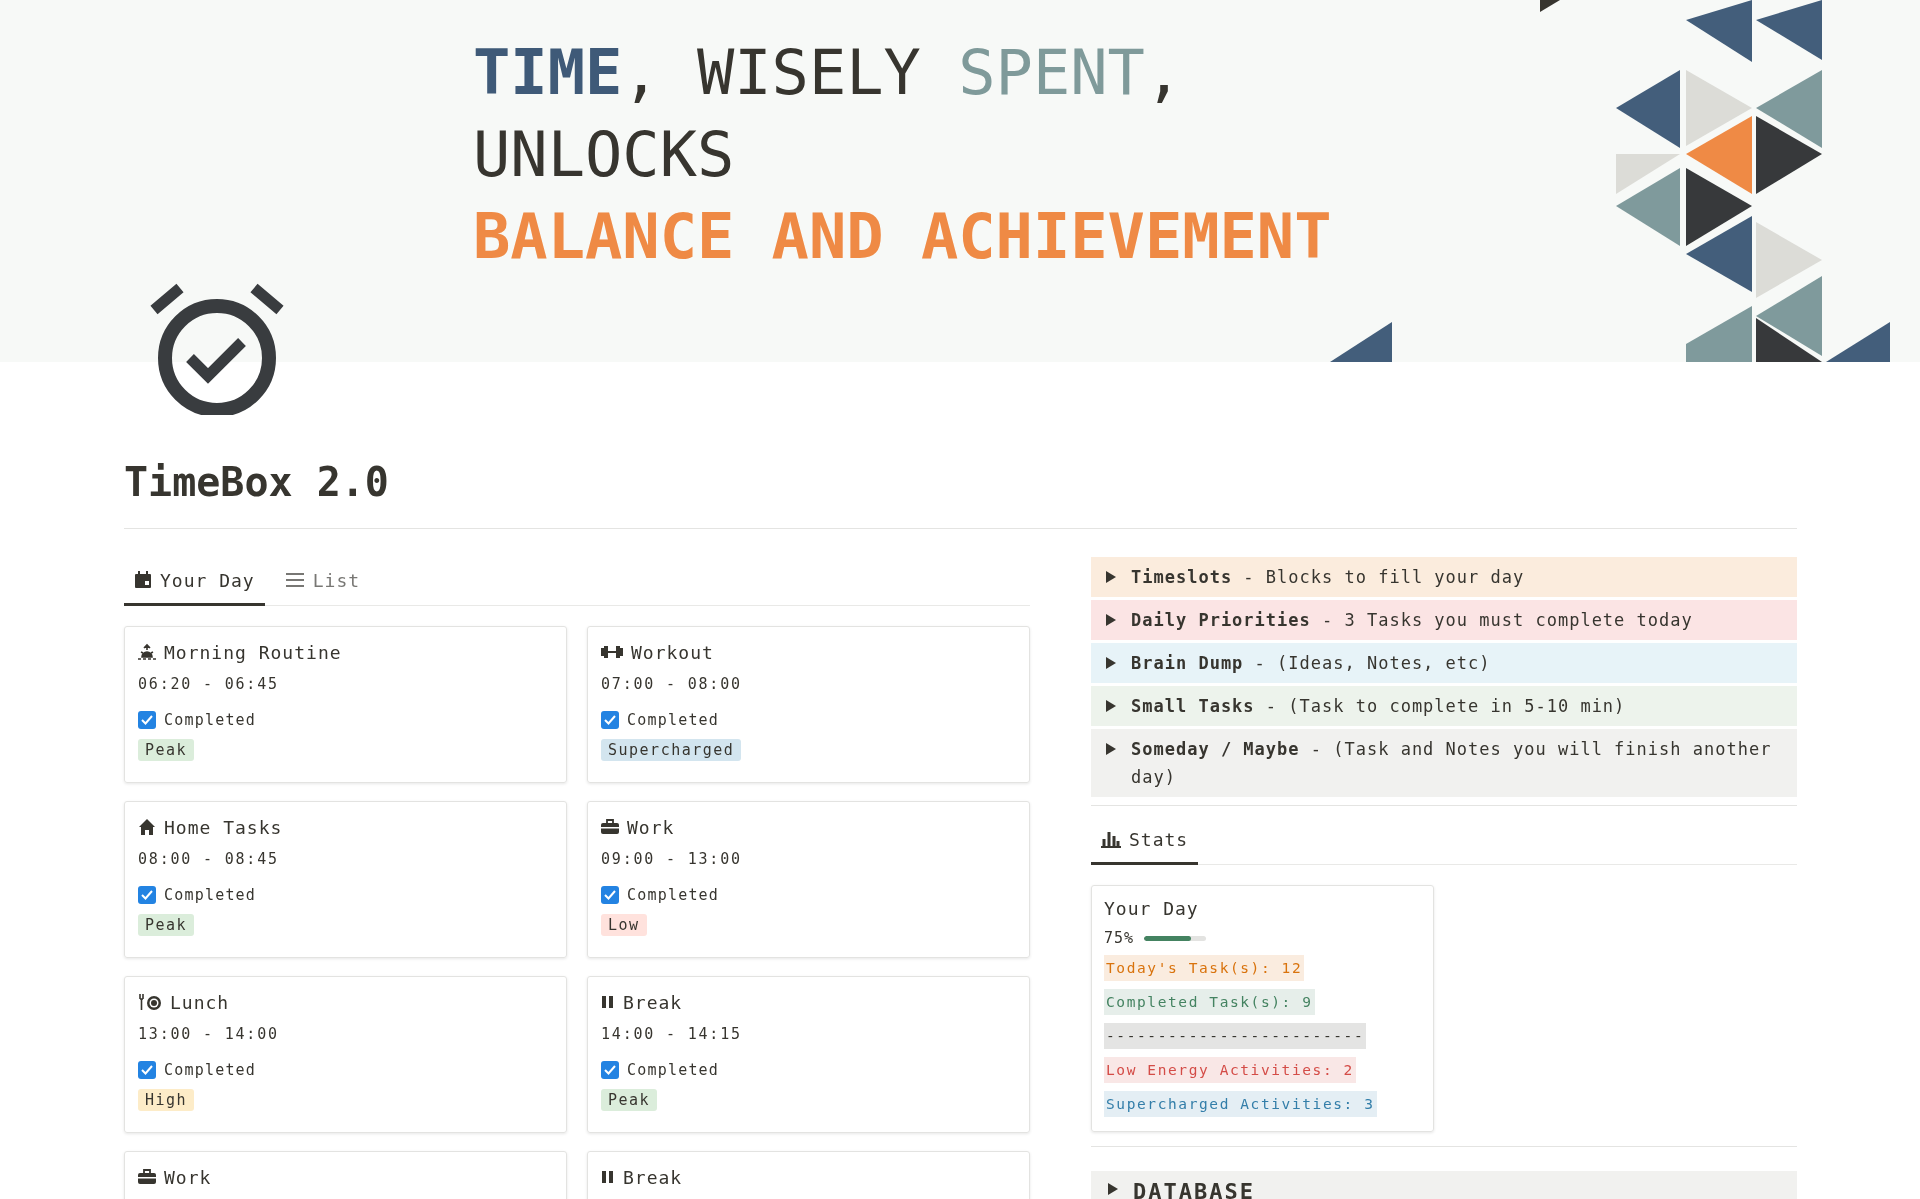 Image resolution: width=1920 pixels, height=1199 pixels. Describe the element at coordinates (671, 860) in the screenshot. I see `time-range: 09:00 - 13:00` at that location.